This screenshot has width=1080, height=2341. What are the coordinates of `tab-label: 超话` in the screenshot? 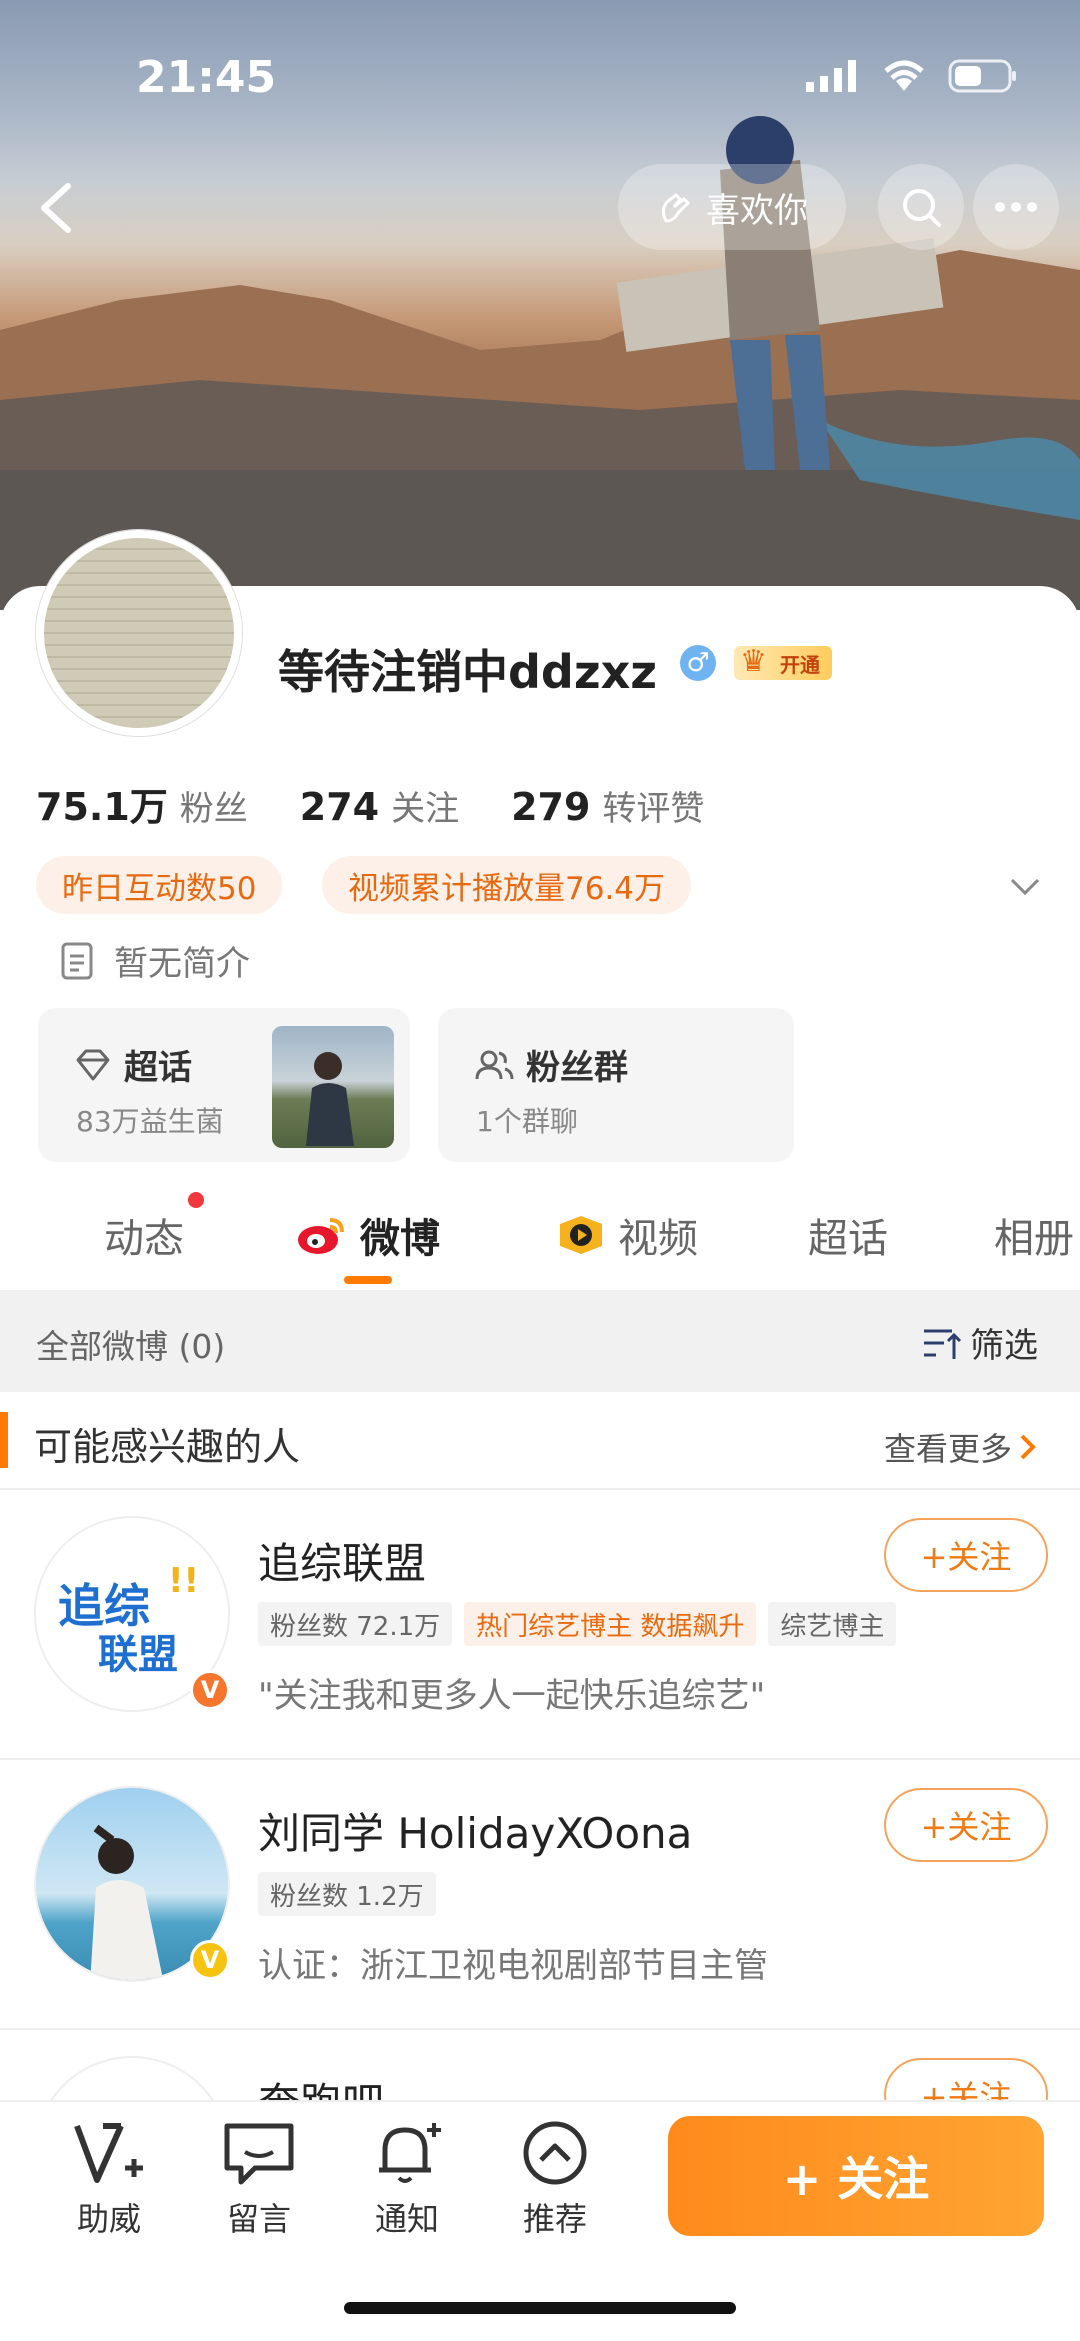 It's located at (848, 1239).